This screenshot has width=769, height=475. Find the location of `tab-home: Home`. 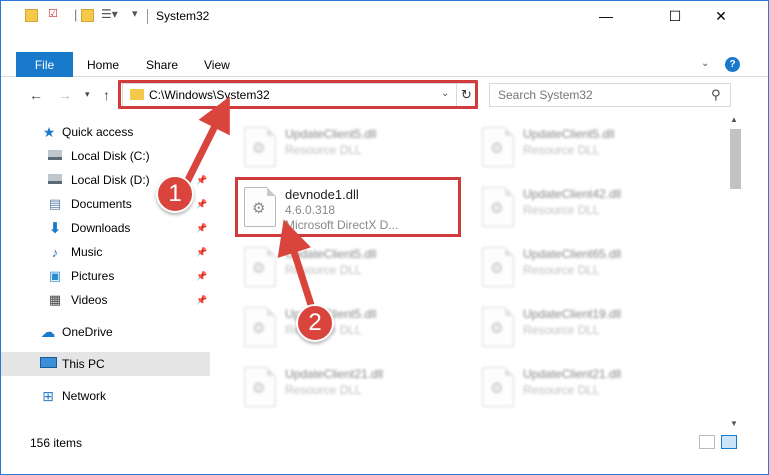

tab-home: Home is located at coordinates (103, 65).